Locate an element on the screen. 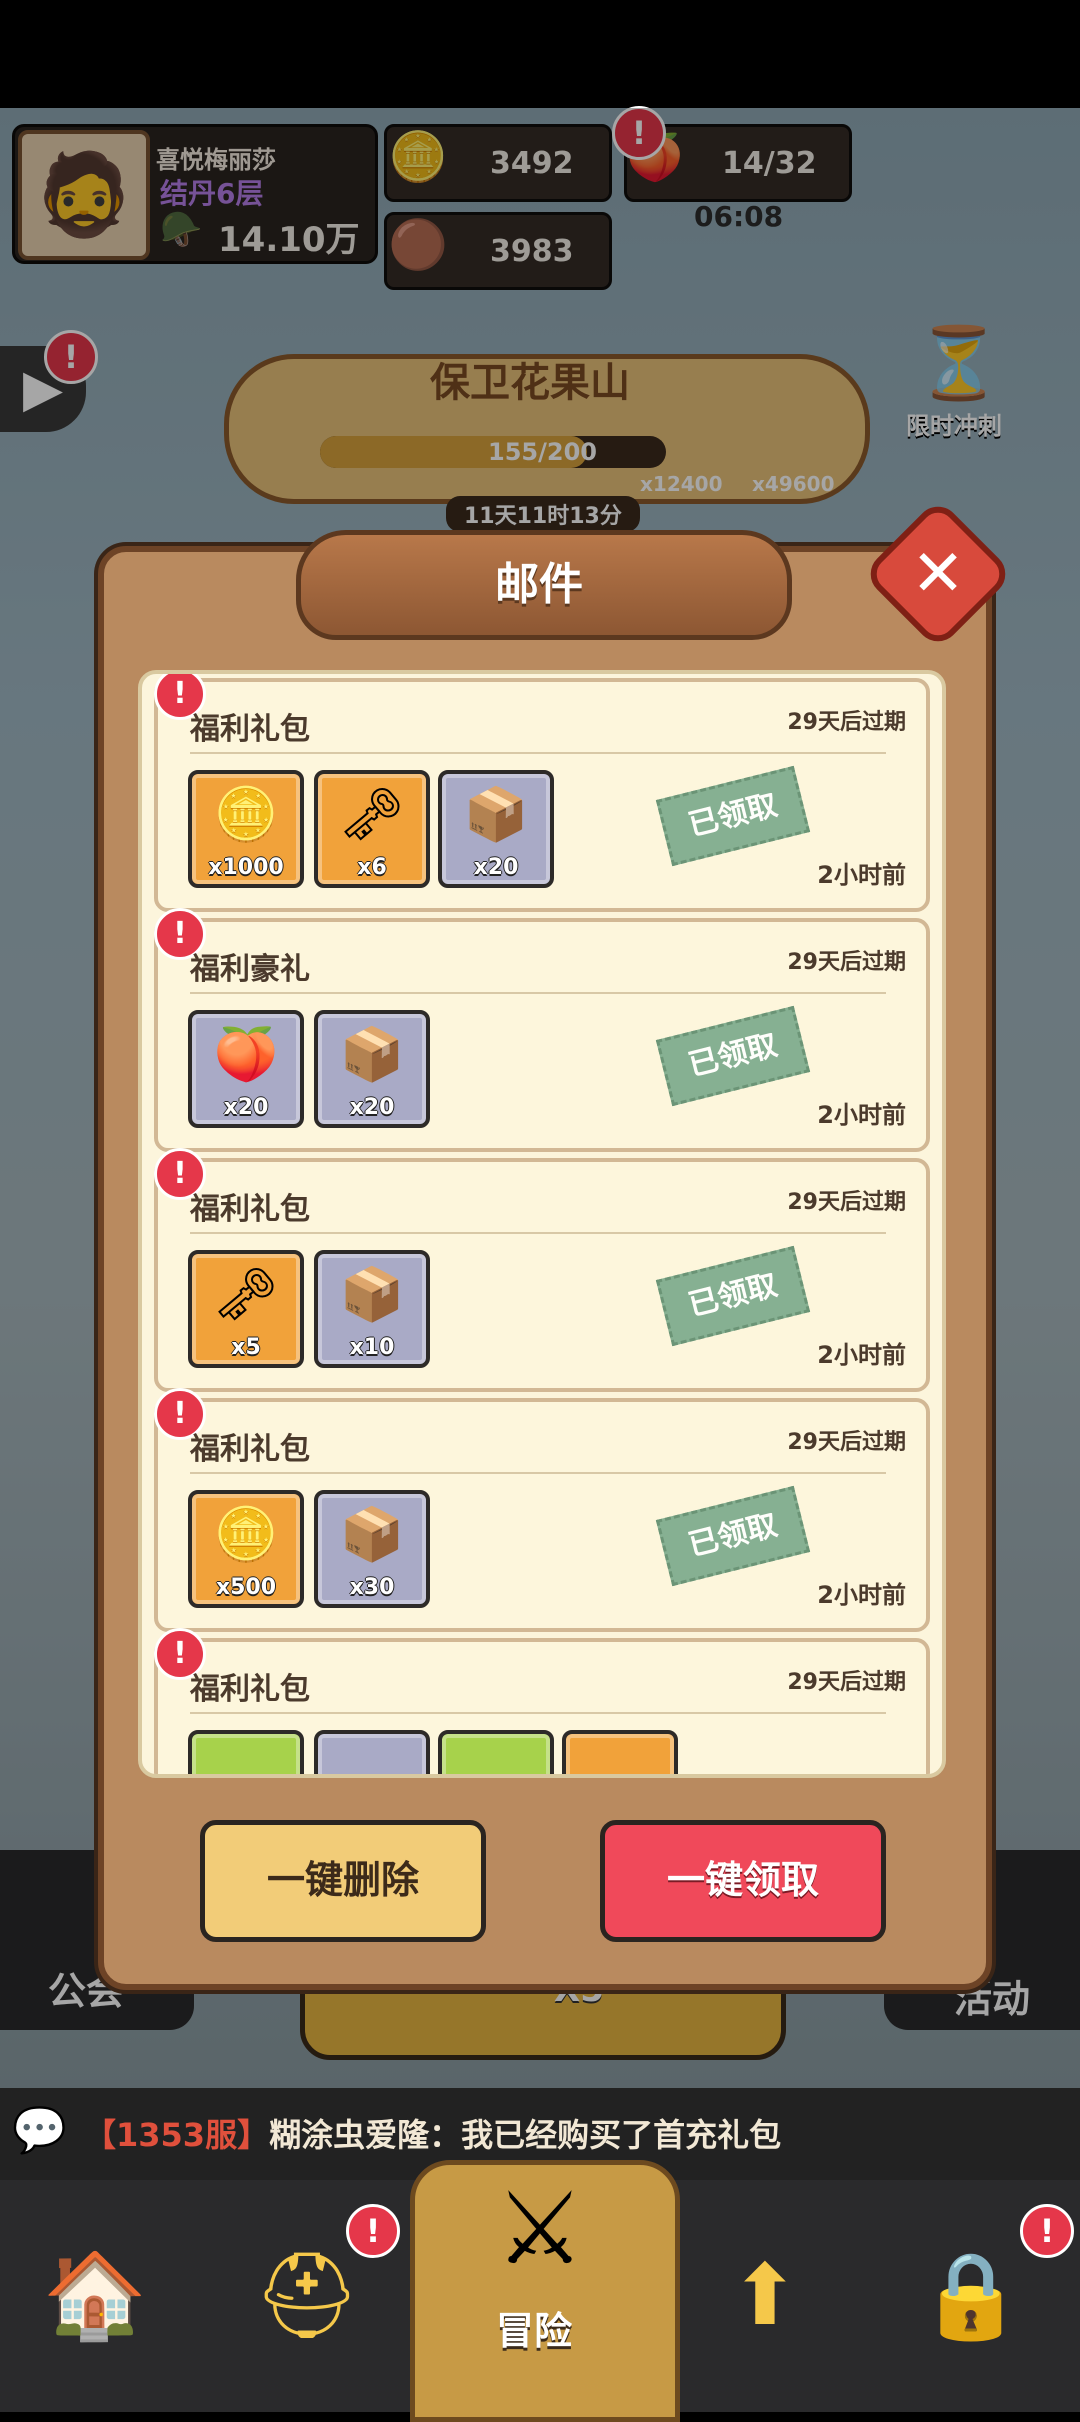 Image resolution: width=1080 pixels, height=2422 pixels. reward-count: x10 is located at coordinates (372, 1347).